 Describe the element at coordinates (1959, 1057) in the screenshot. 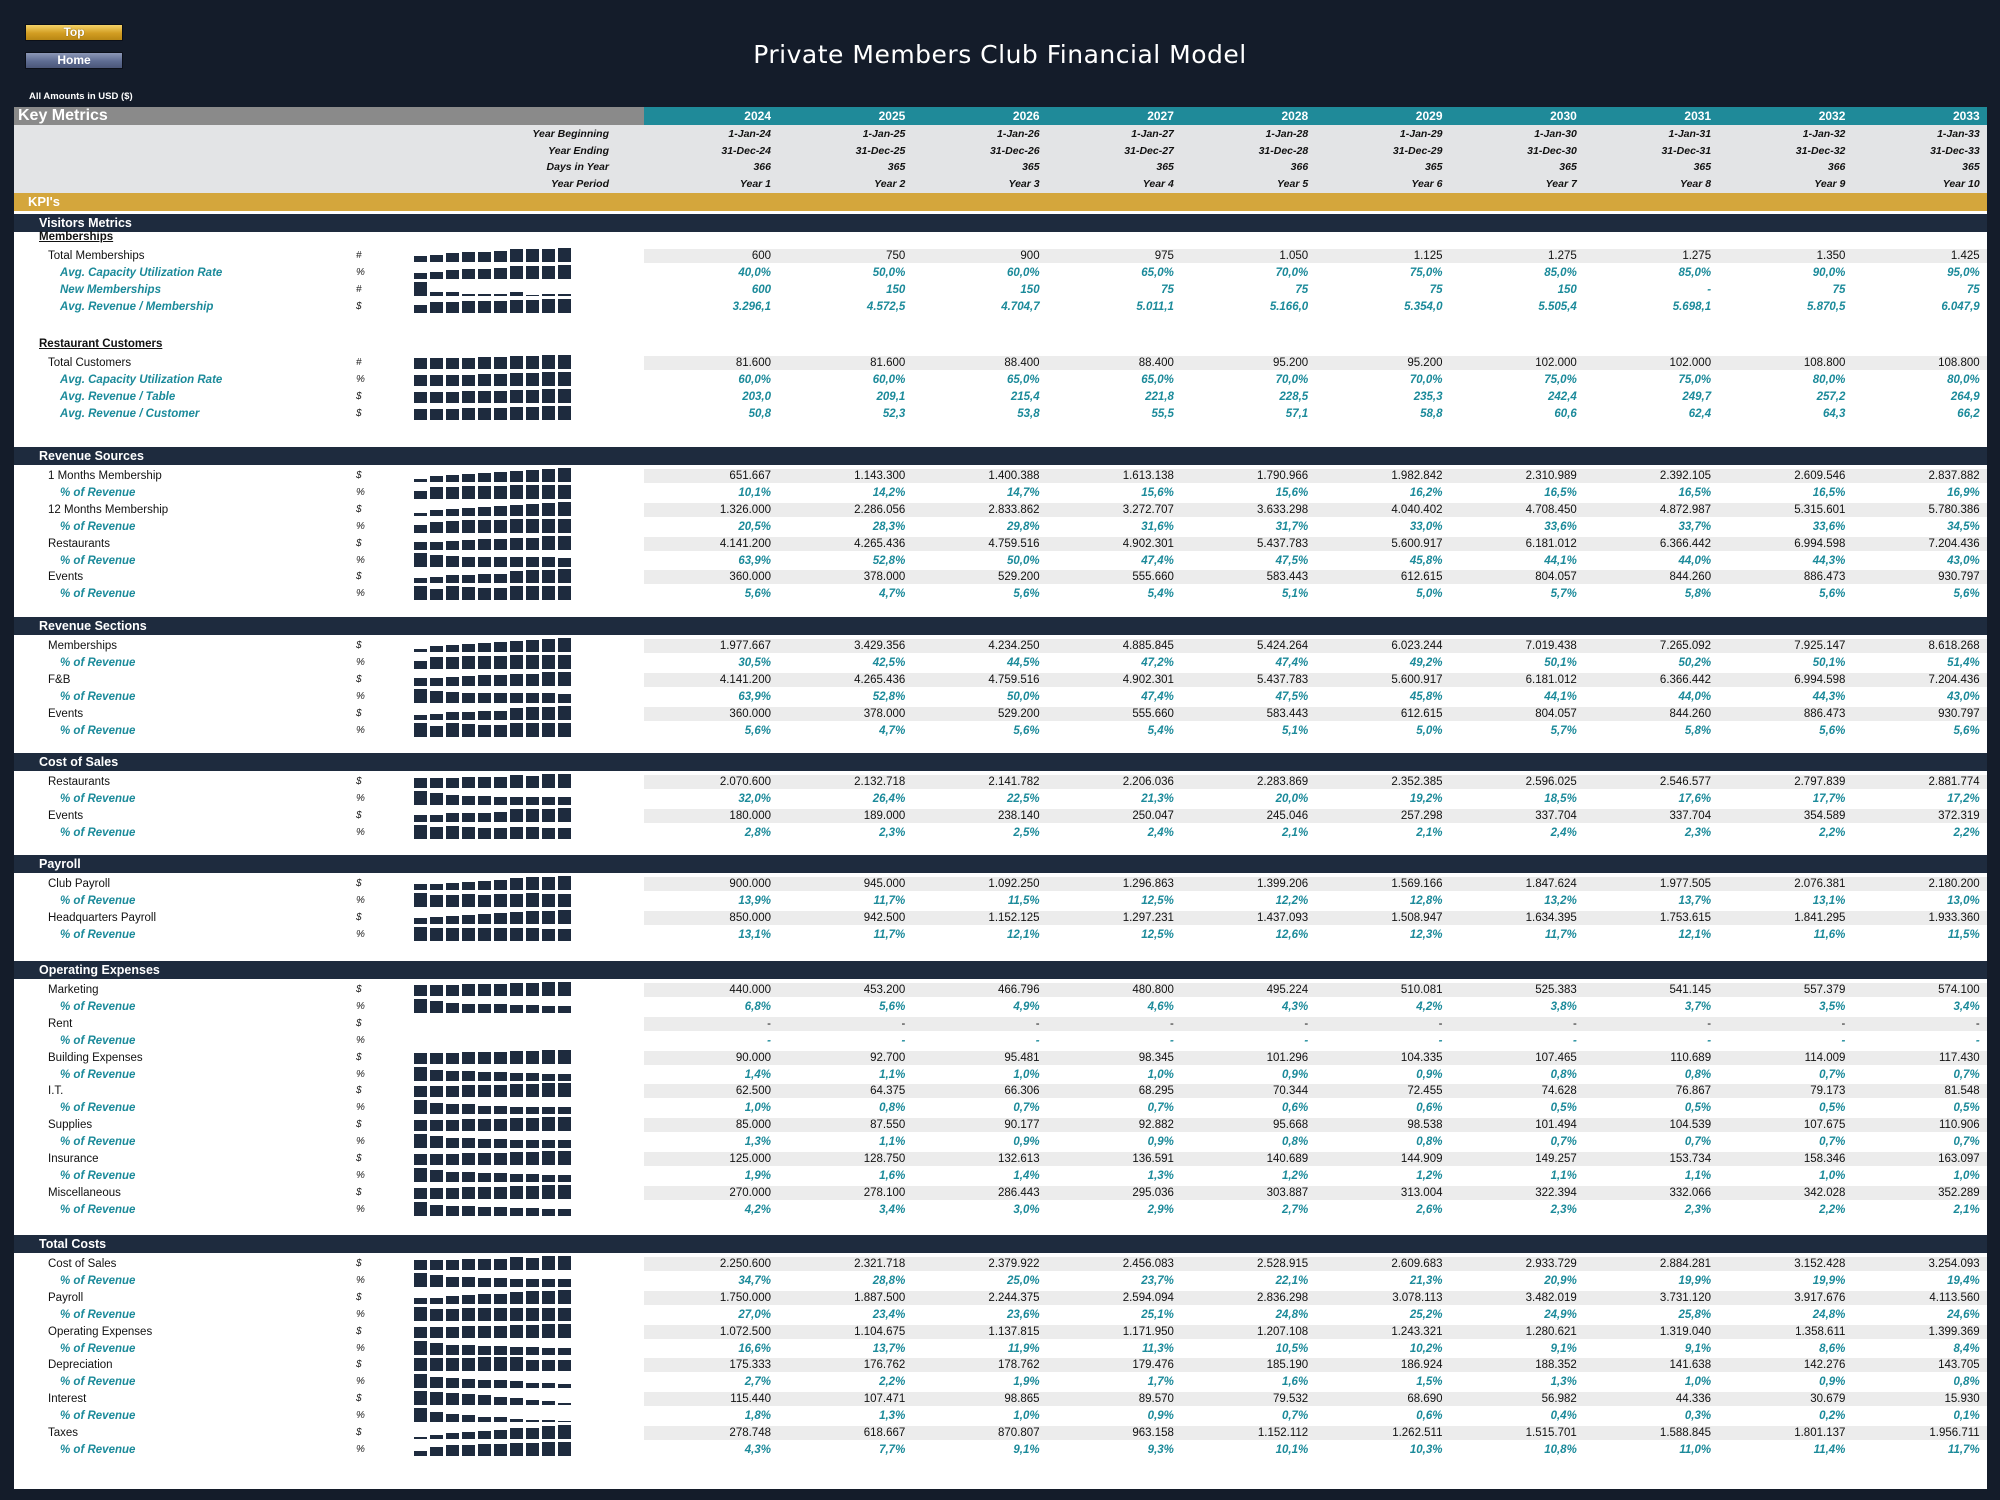

I see `value-cell: 117.430` at that location.